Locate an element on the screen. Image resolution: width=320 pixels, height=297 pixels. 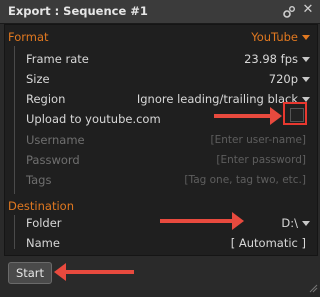
annotation-highlight-box is located at coordinates (295, 113).